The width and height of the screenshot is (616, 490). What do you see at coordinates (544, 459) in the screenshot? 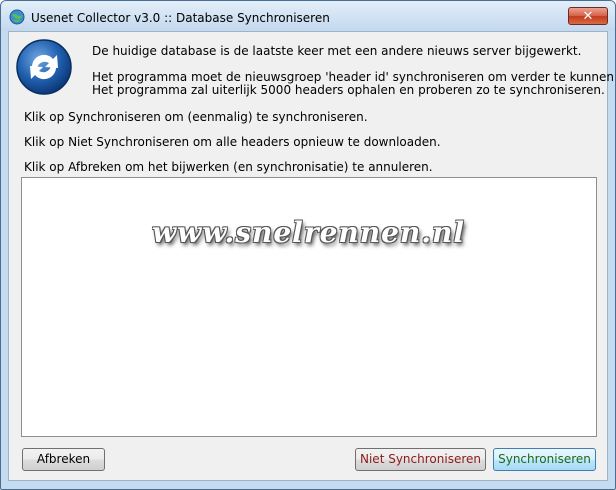
I see `sync-button: Synchroniseren` at bounding box center [544, 459].